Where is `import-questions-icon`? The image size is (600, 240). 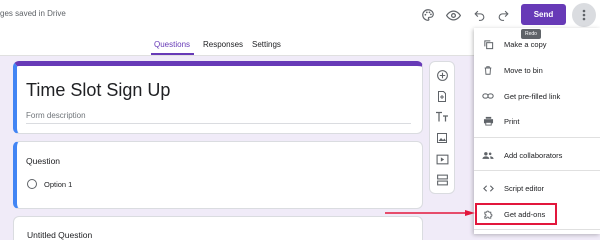 import-questions-icon is located at coordinates (442, 96).